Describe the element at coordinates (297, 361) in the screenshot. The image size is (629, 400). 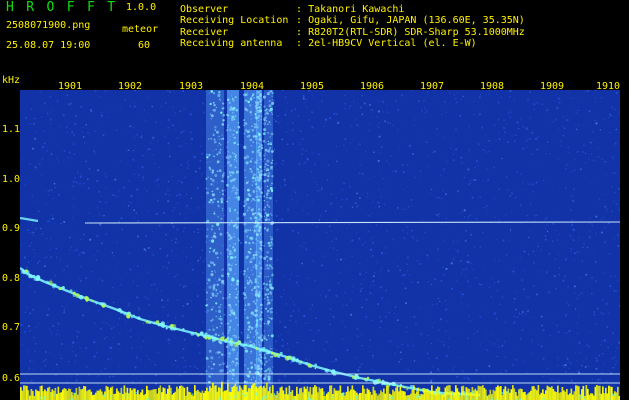
I see `doppler-speckle` at that location.